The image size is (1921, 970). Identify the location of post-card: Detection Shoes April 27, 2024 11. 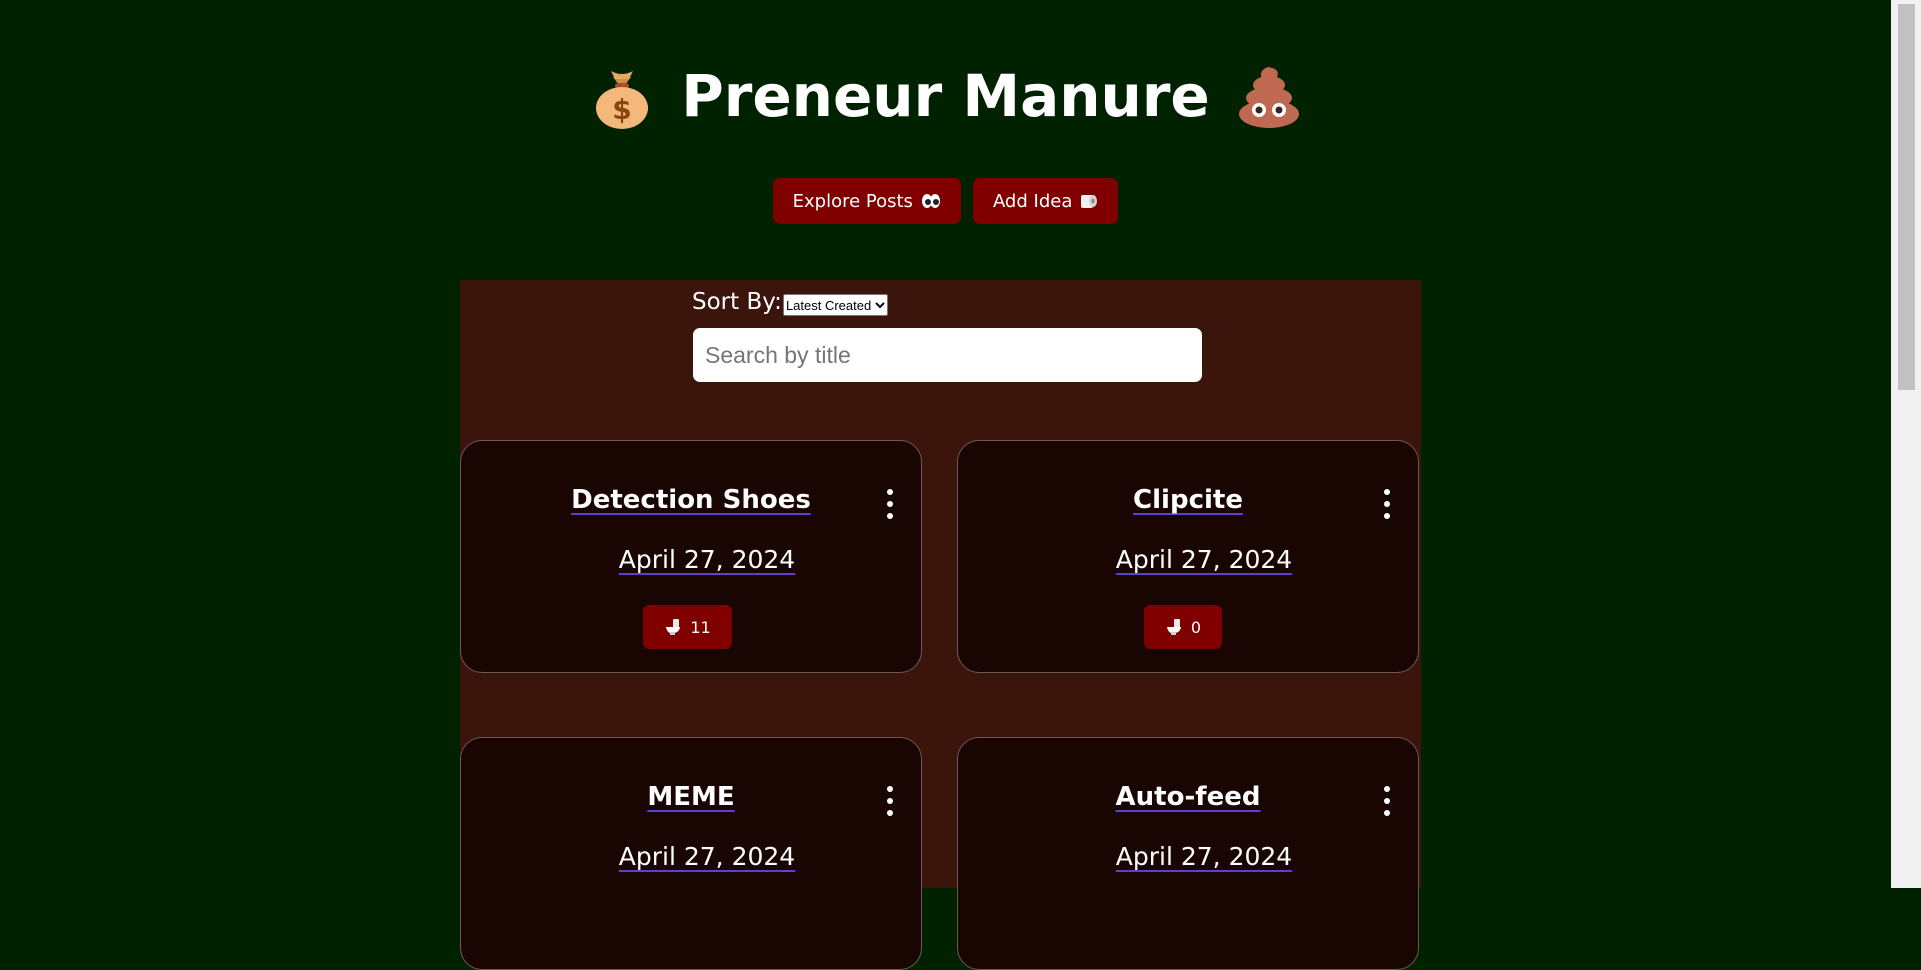
(691, 556).